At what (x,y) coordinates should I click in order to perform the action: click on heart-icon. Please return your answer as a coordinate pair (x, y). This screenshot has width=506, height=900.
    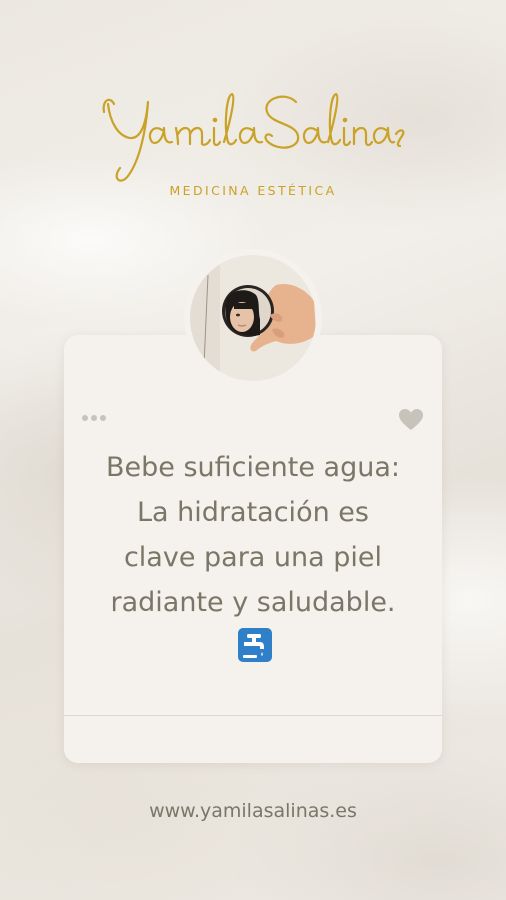
    Looking at the image, I should click on (411, 420).